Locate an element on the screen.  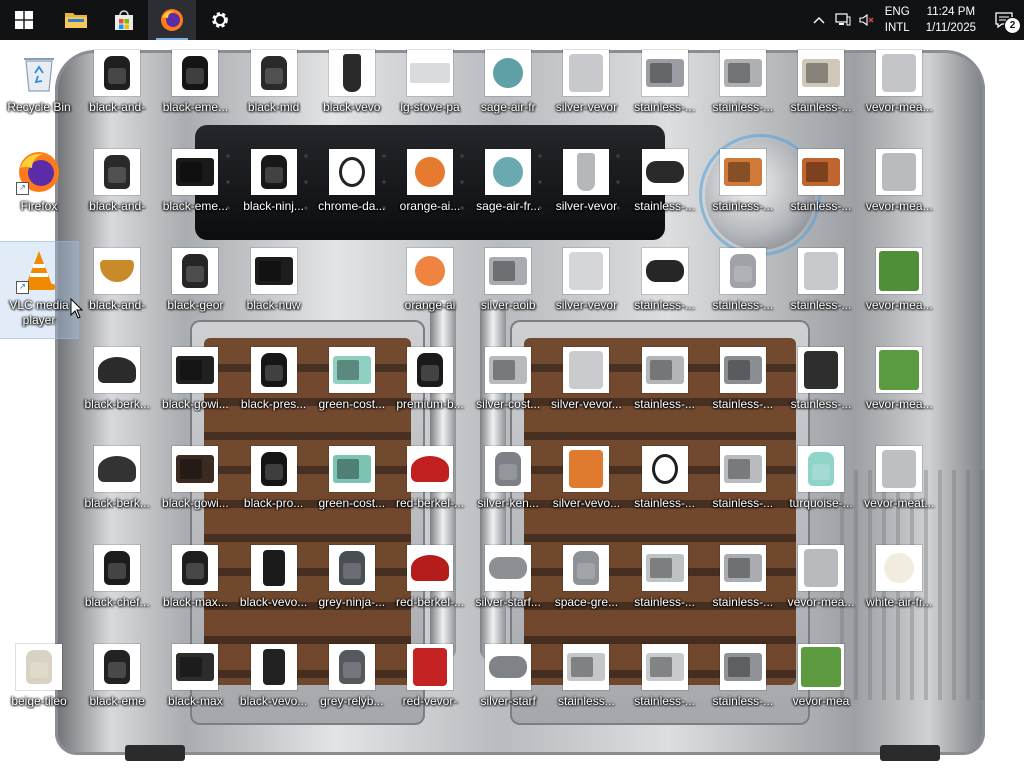
desktop-icon: black-max is located at coordinates (195, 684).